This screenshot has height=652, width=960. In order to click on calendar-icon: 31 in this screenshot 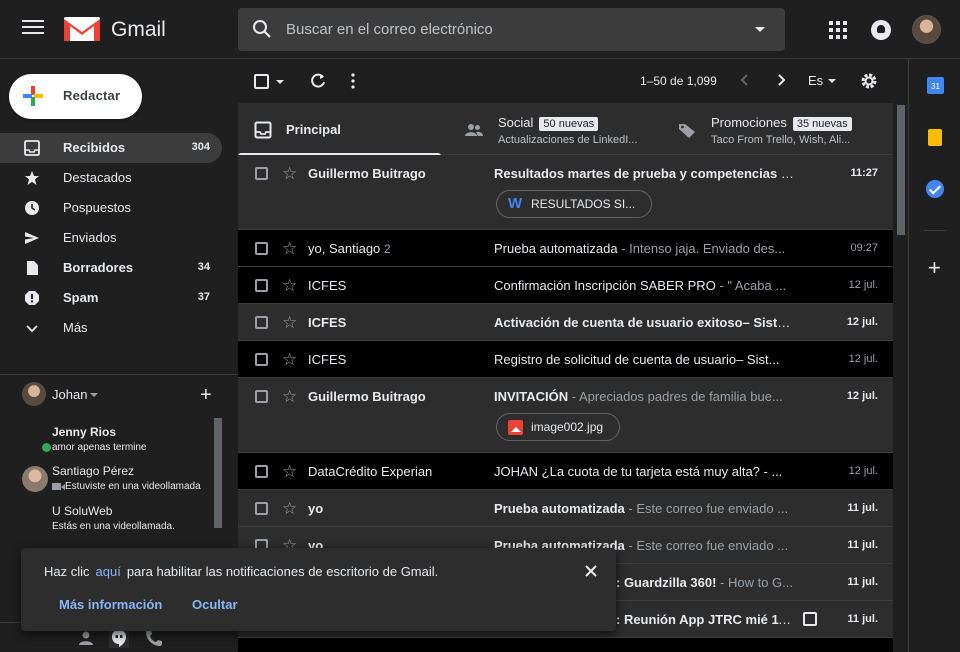, I will do `click(935, 85)`.